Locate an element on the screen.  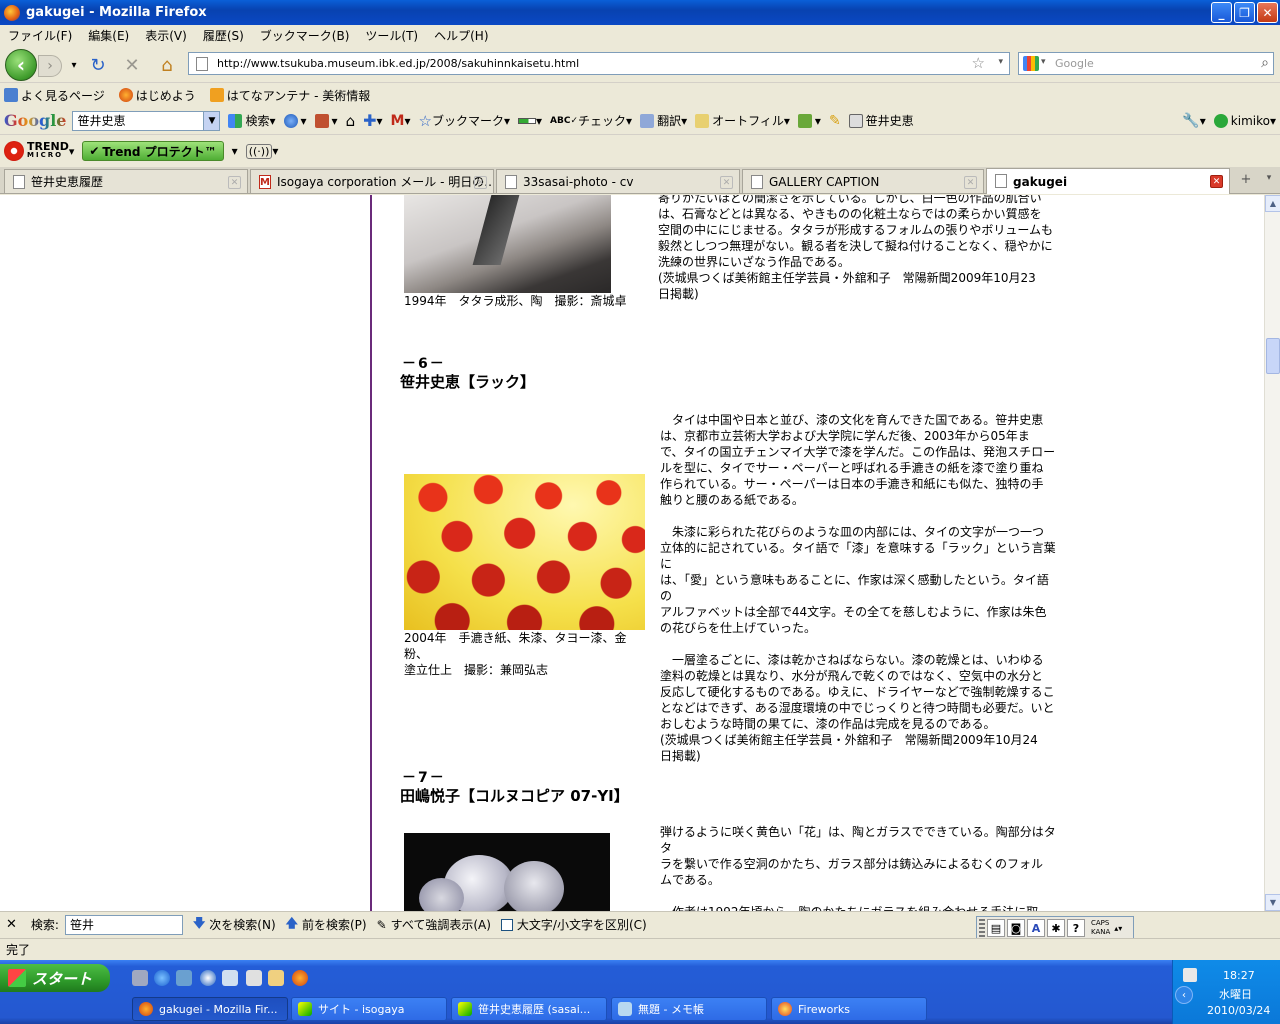
url-dropdown-icon: ▾ is located at coordinates (1000, 62).